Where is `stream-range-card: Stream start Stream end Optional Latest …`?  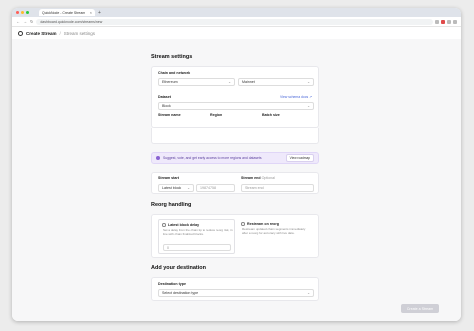
stream-range-card: Stream start Stream end Optional Latest … is located at coordinates (235, 183).